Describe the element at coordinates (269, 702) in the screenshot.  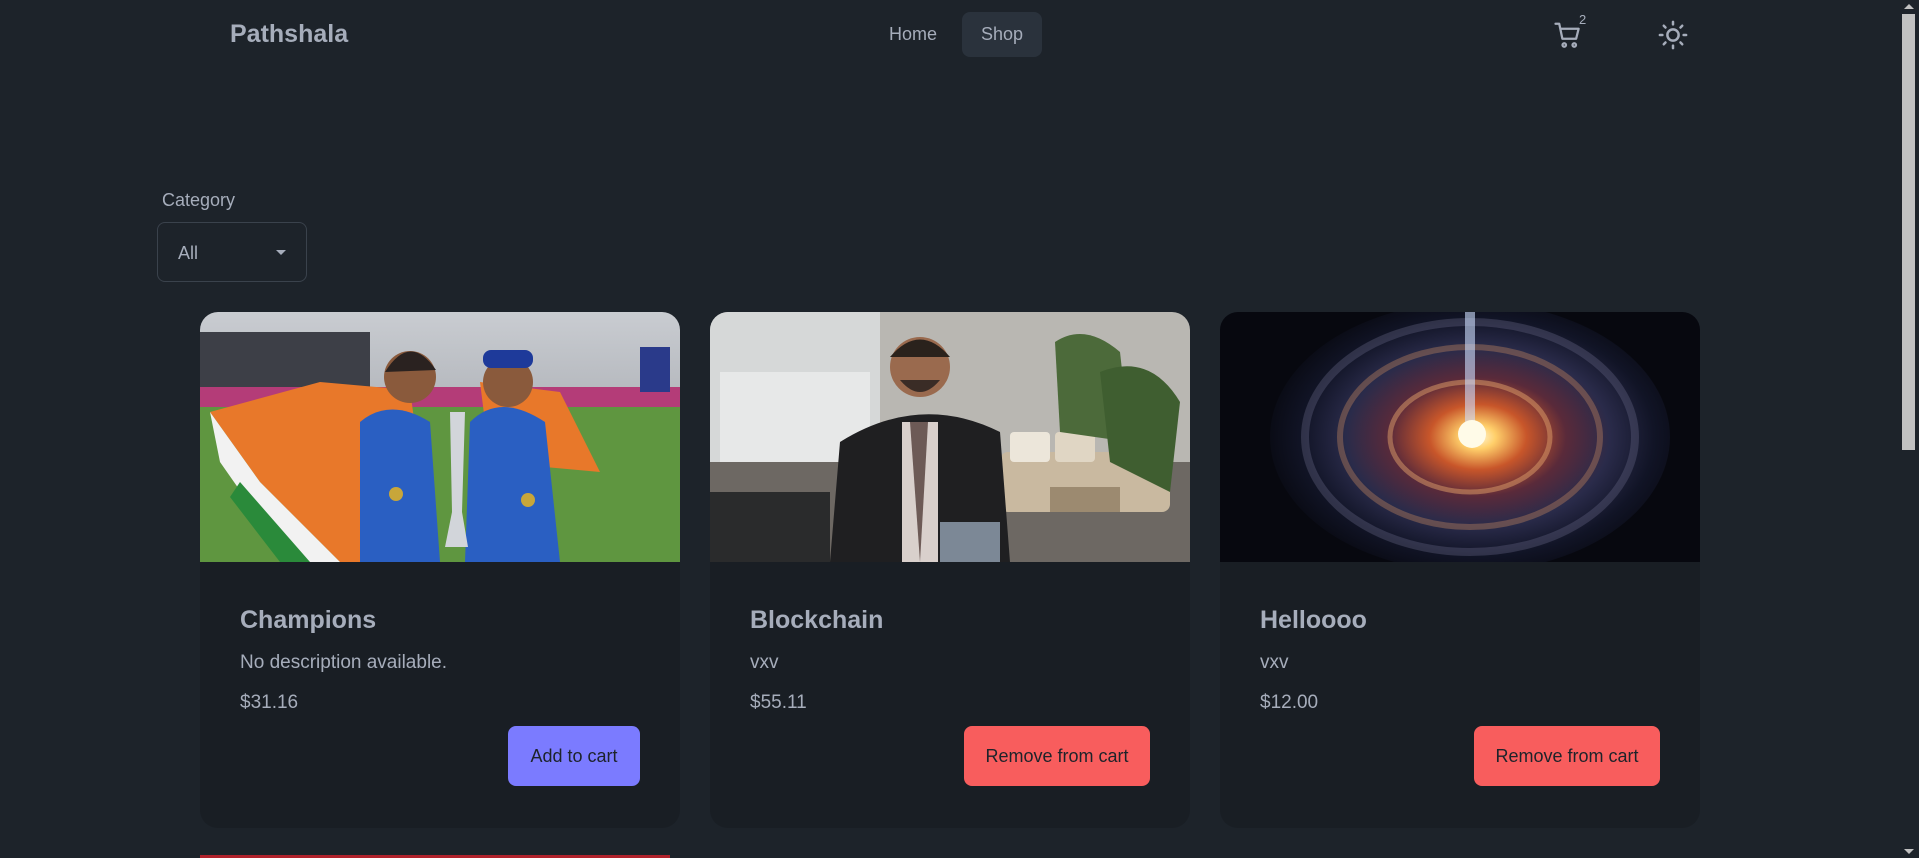
I see `product-price: $31.16` at that location.